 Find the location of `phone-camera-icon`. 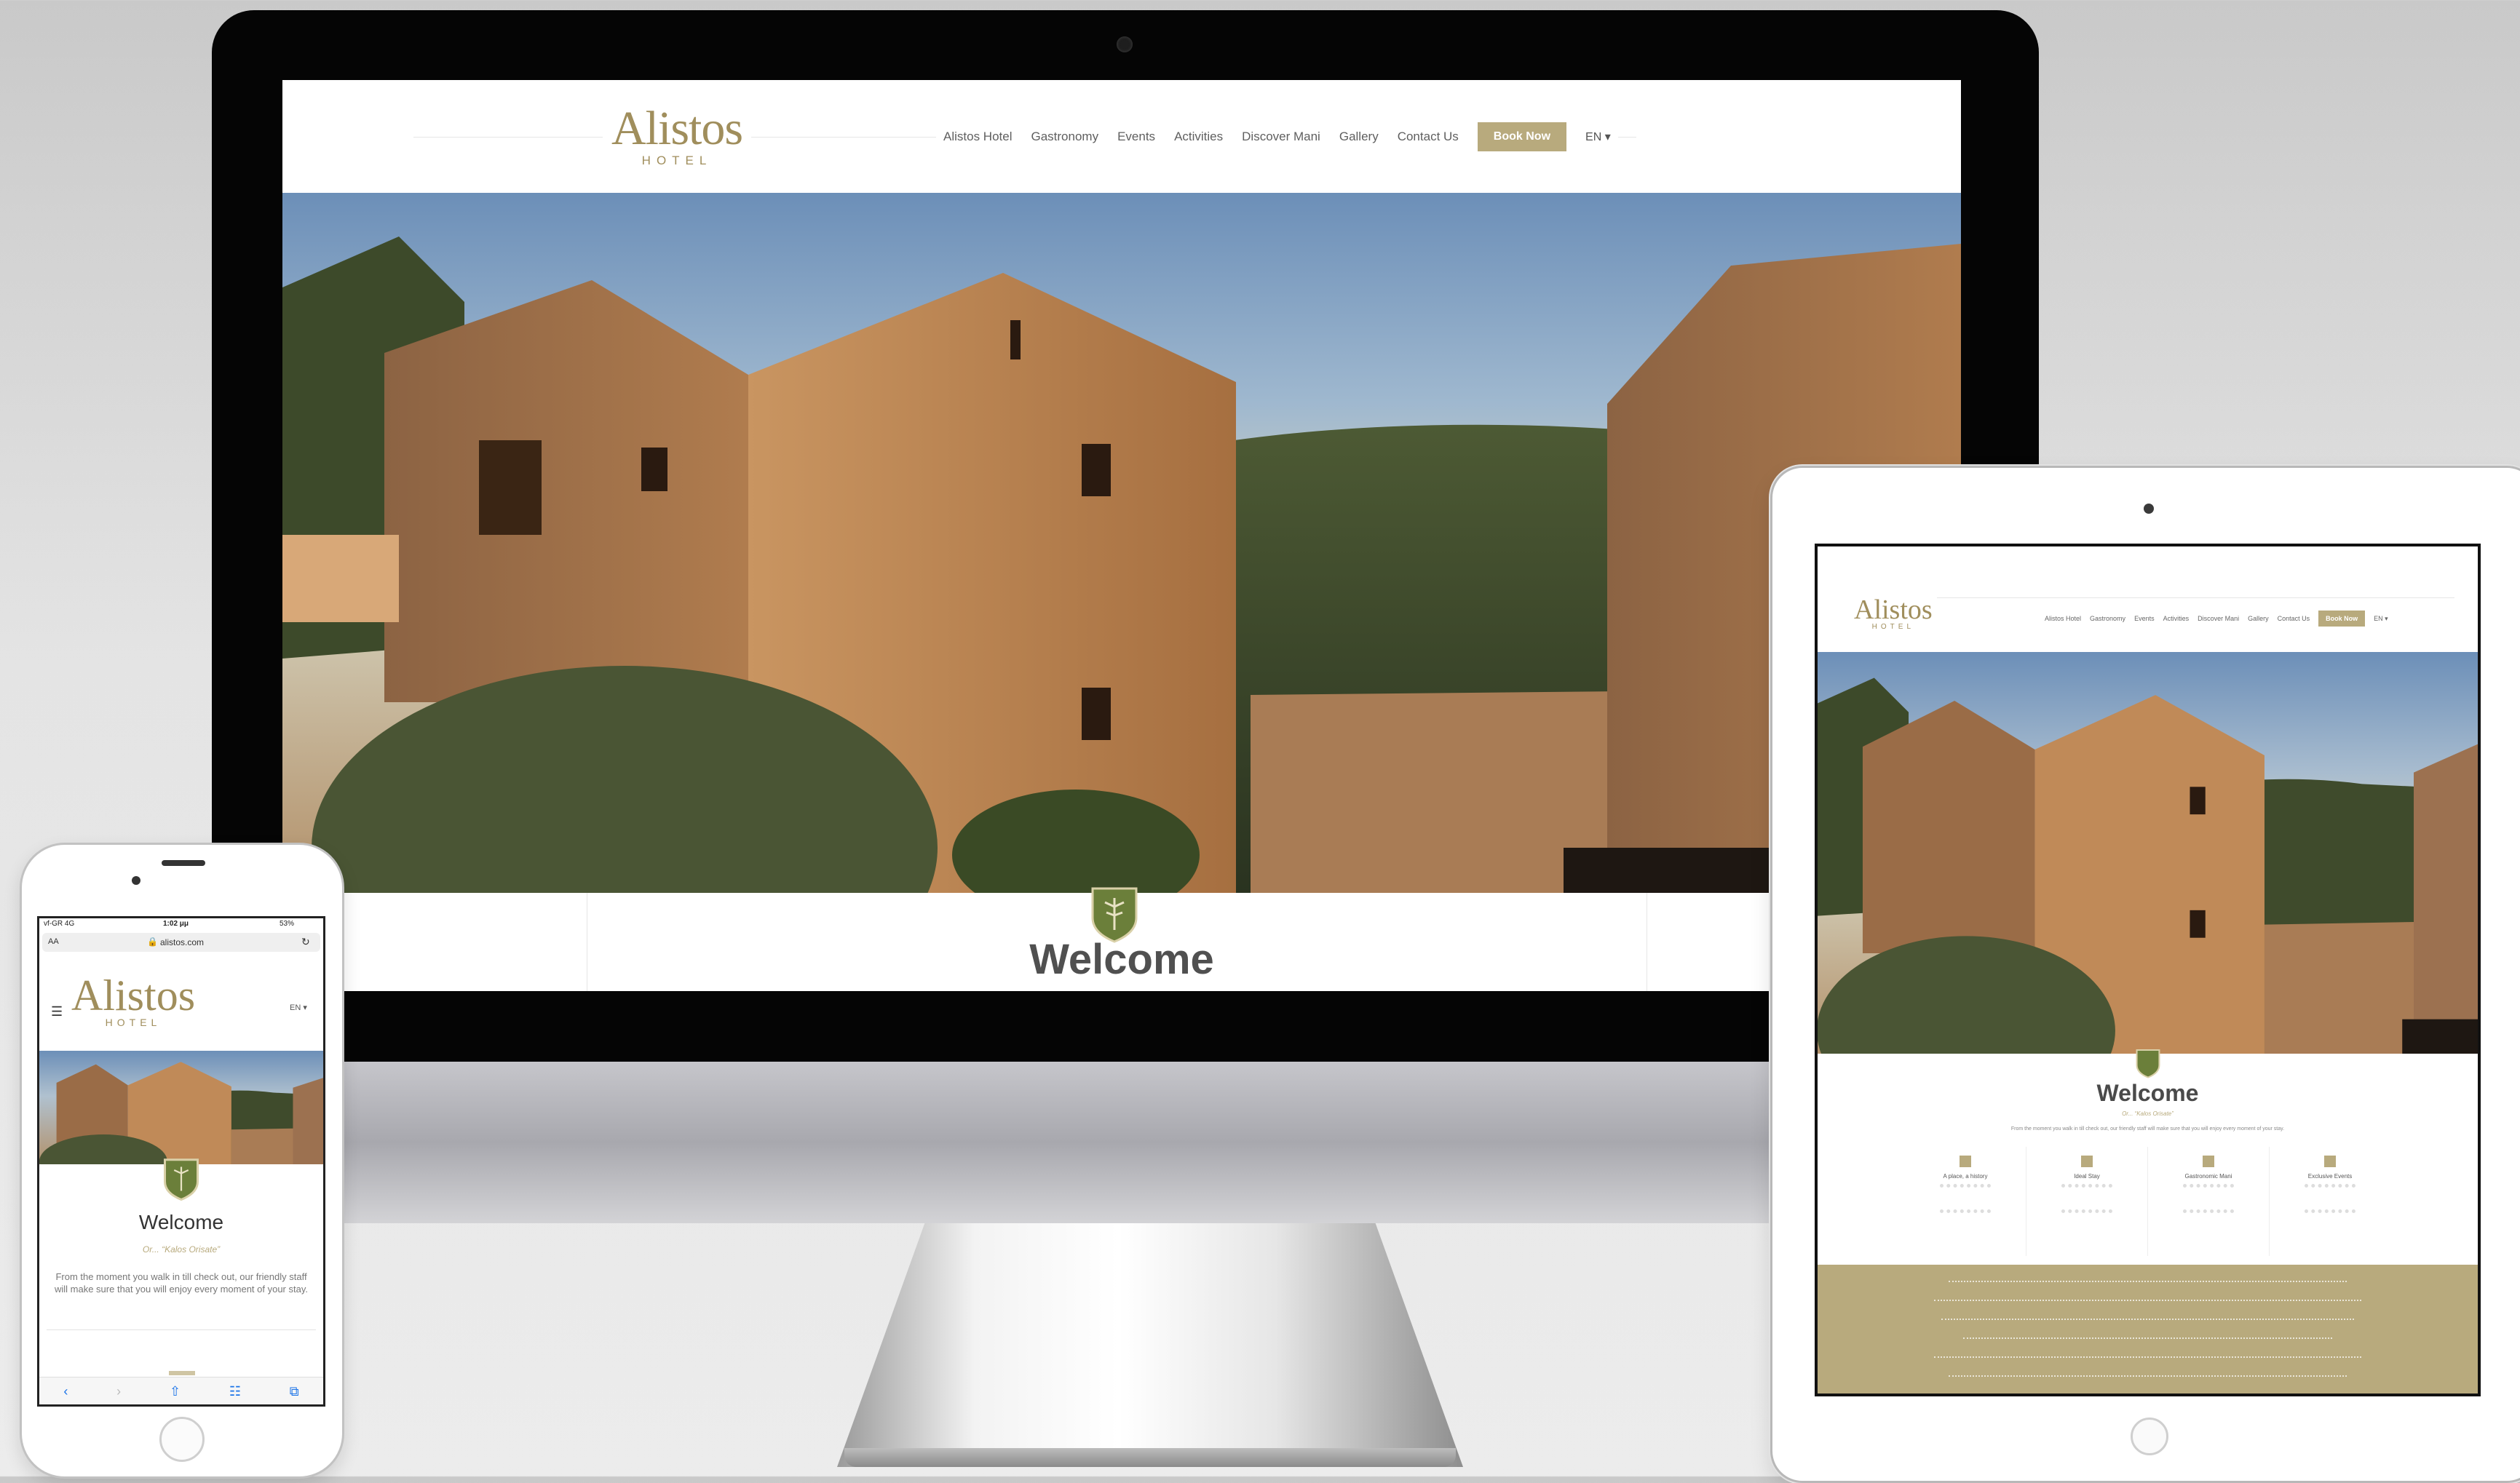

phone-camera-icon is located at coordinates (136, 880).